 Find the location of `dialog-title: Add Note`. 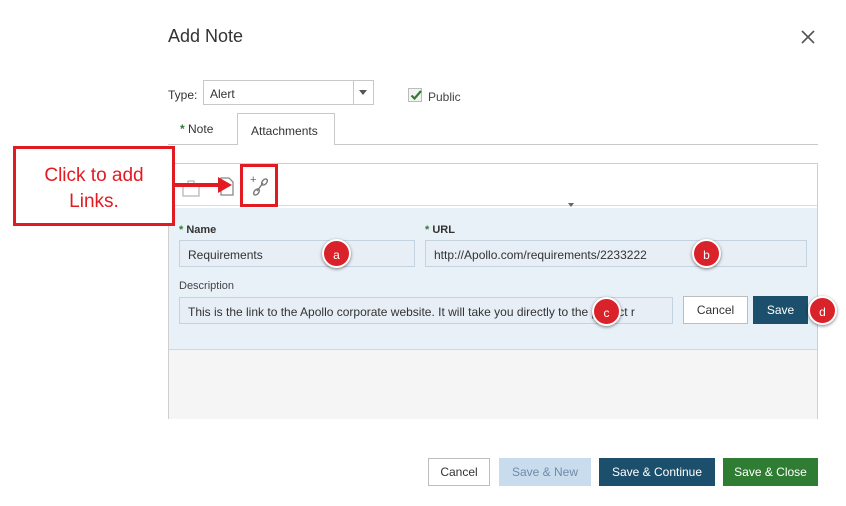

dialog-title: Add Note is located at coordinates (206, 36).